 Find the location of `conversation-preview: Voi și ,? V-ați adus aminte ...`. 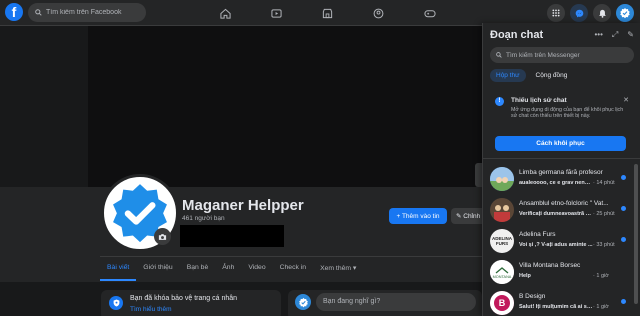

conversation-preview: Voi și ,? V-ați adus aminte ... is located at coordinates (556, 245).